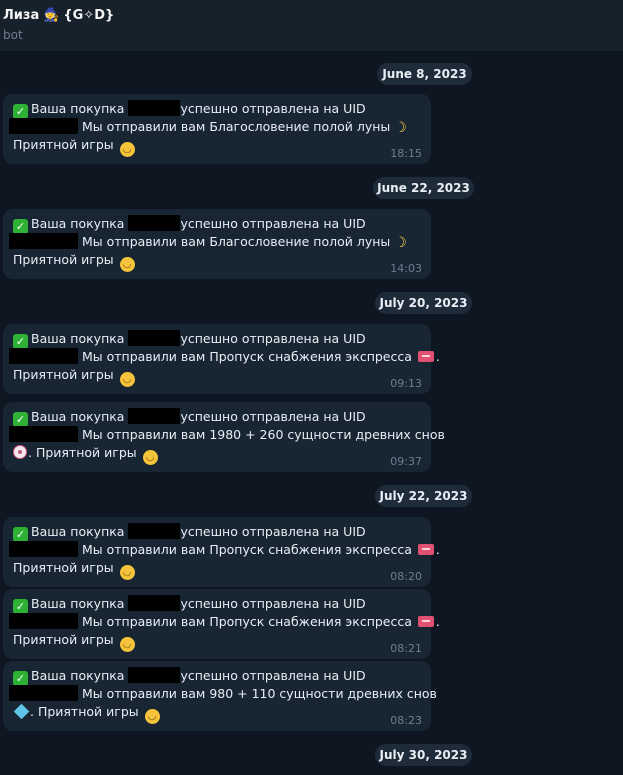 Image resolution: width=623 pixels, height=775 pixels. What do you see at coordinates (51, 15) in the screenshot?
I see `wizard-emoji-icon: 🧙` at bounding box center [51, 15].